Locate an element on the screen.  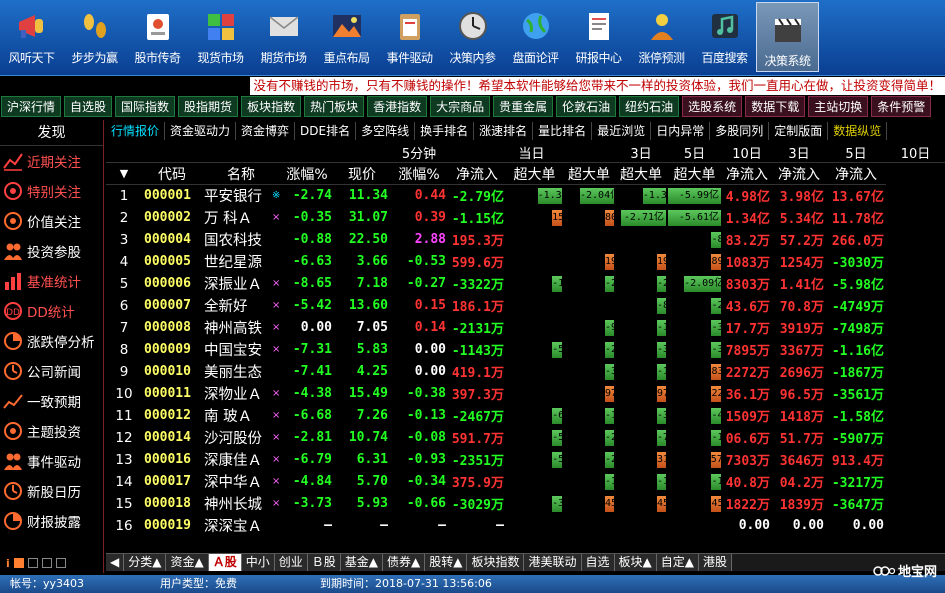
sub-tab-7: 涨速排名 is located at coordinates (504, 131).